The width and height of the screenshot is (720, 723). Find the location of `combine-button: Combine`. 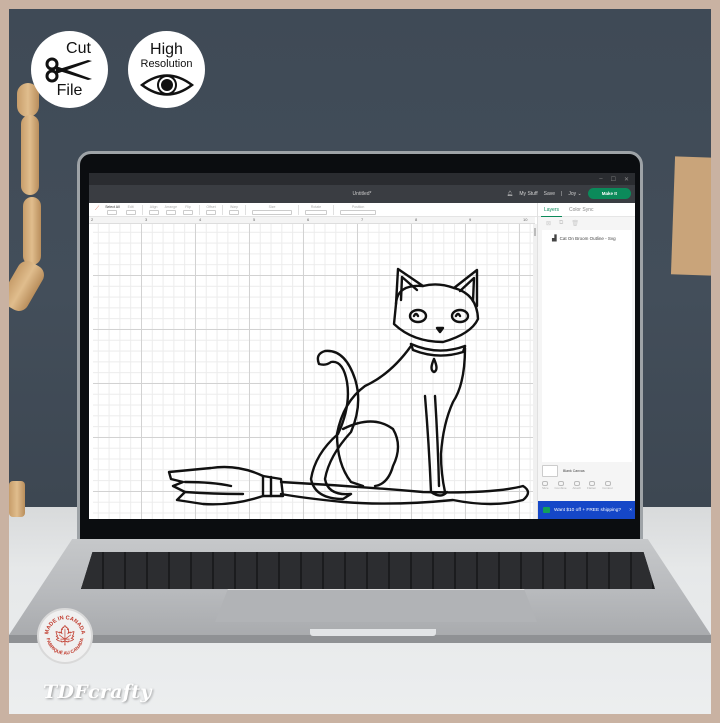

combine-button: Combine is located at coordinates (561, 485).